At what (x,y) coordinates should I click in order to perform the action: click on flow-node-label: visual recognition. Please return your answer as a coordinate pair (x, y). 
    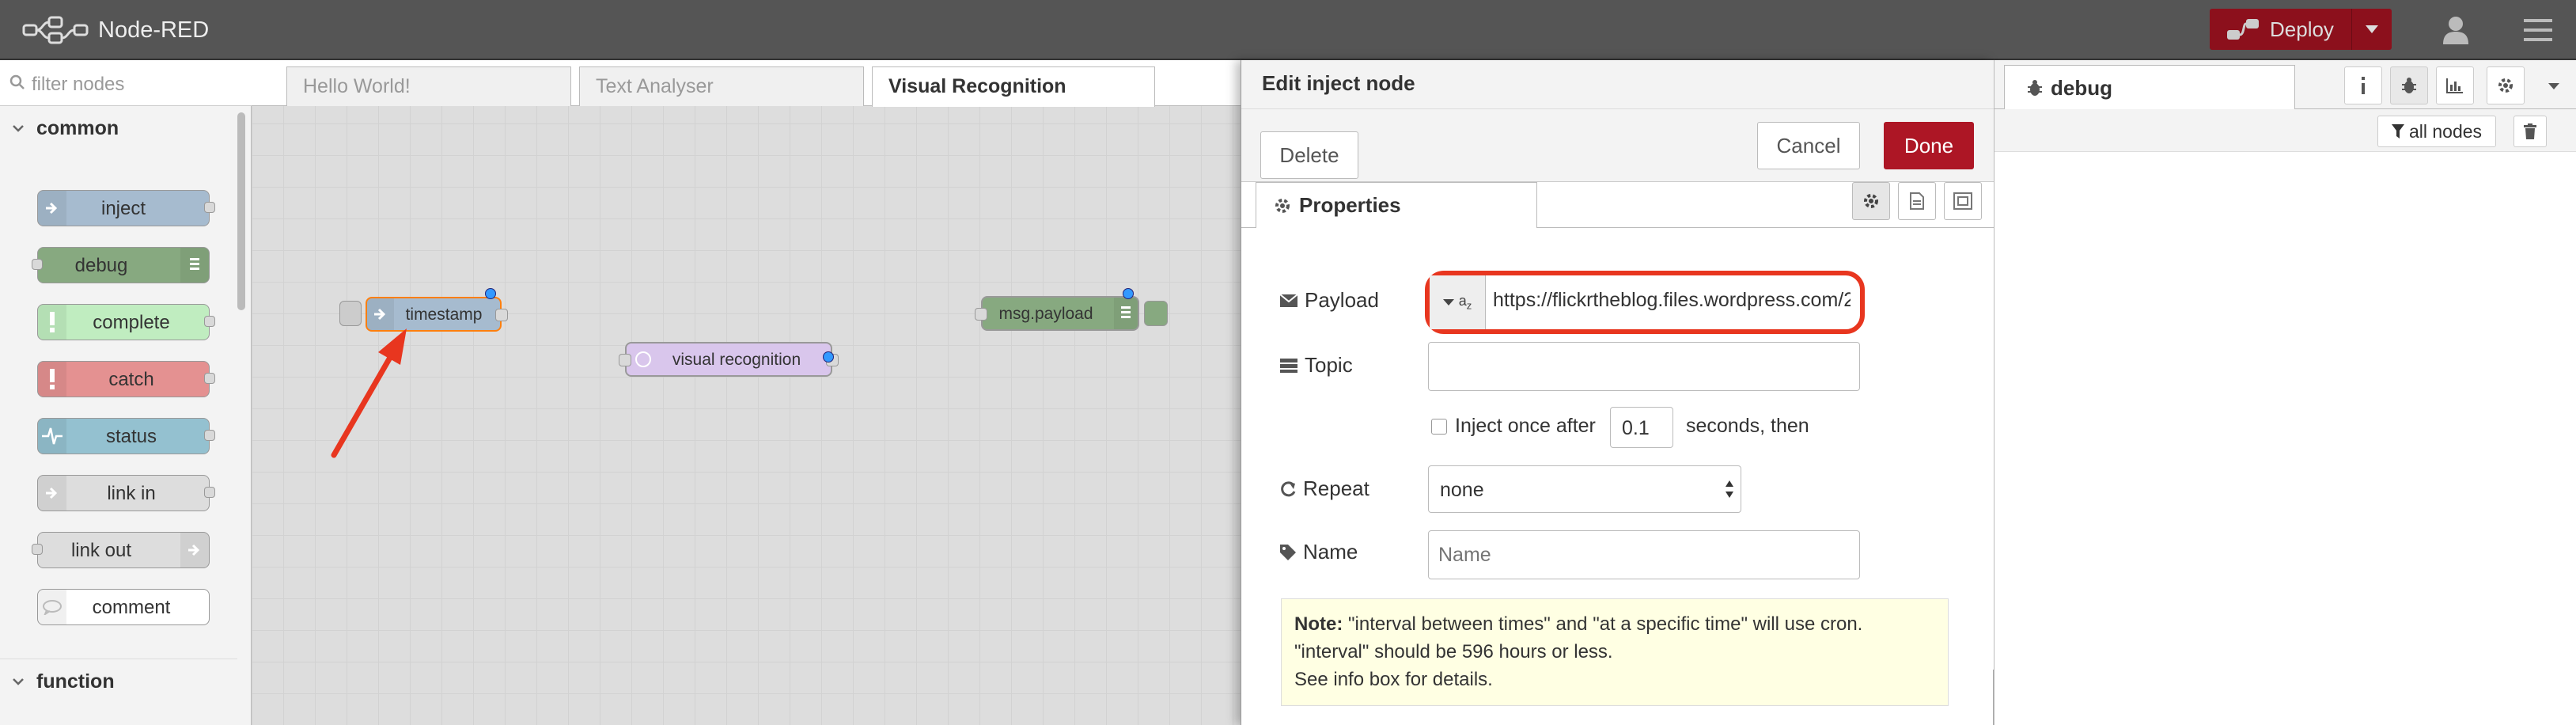
    Looking at the image, I should click on (736, 360).